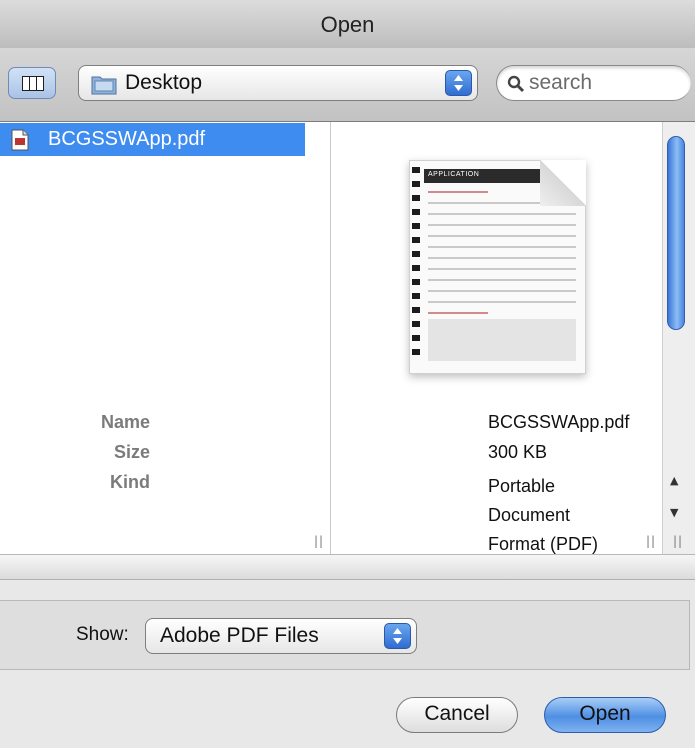 Image resolution: width=695 pixels, height=748 pixels. What do you see at coordinates (454, 174) in the screenshot?
I see `thumbnail-title: APPLICATION` at bounding box center [454, 174].